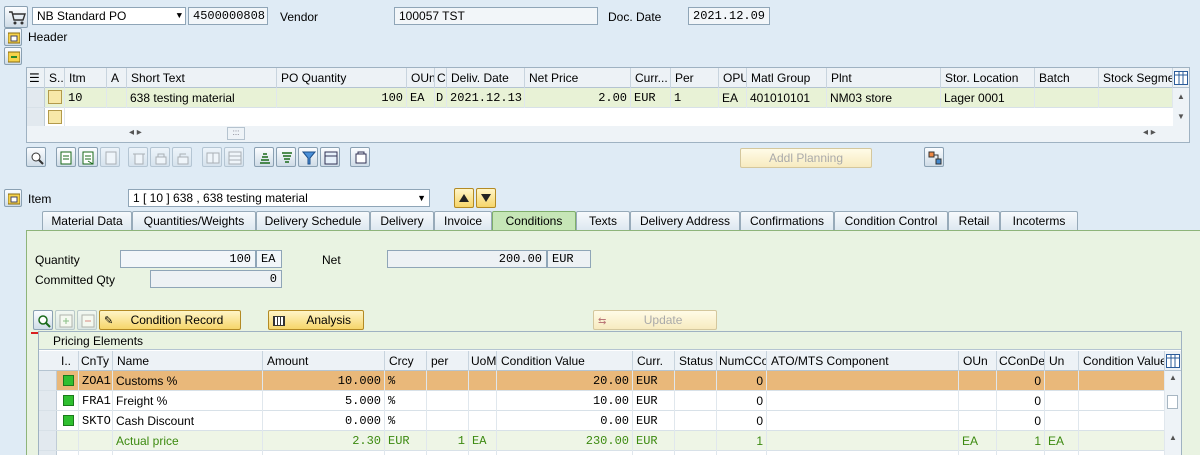 Image resolution: width=1200 pixels, height=455 pixels. Describe the element at coordinates (86, 98) in the screenshot. I see `item-cell: 10` at that location.